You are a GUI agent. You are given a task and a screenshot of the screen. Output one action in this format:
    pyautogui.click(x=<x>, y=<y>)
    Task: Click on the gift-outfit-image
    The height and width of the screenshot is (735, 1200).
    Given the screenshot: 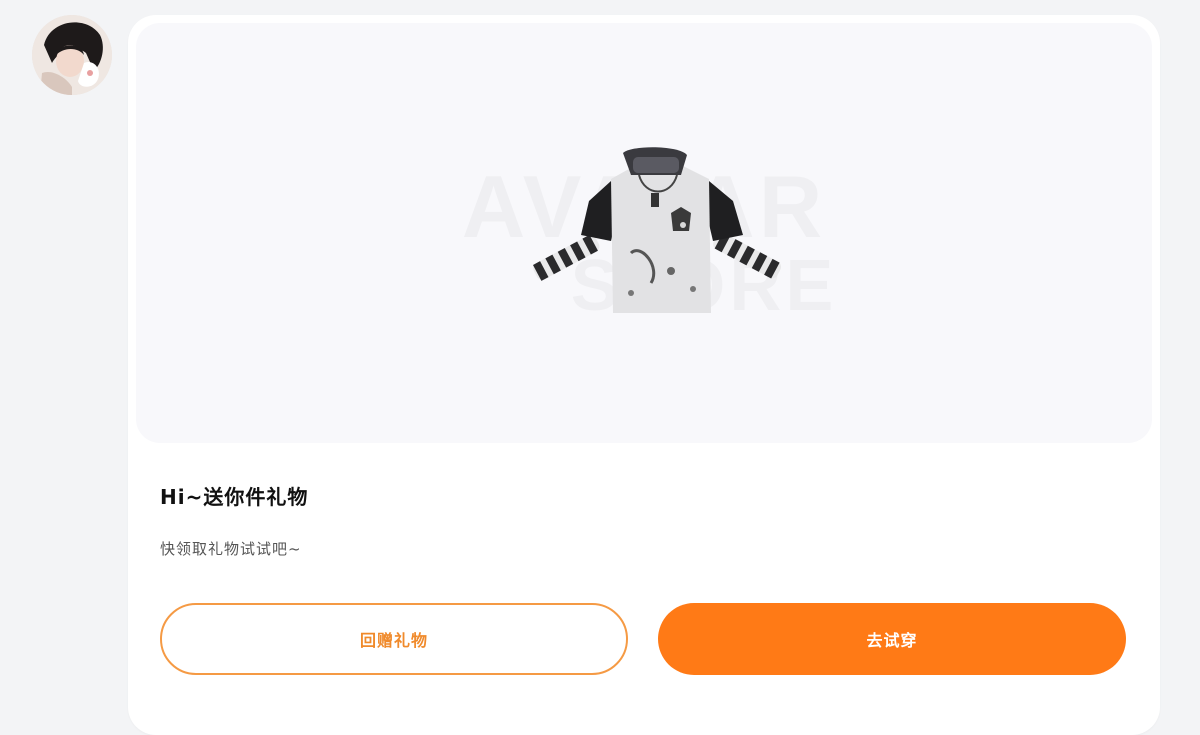 What is the action you would take?
    pyautogui.click(x=657, y=230)
    